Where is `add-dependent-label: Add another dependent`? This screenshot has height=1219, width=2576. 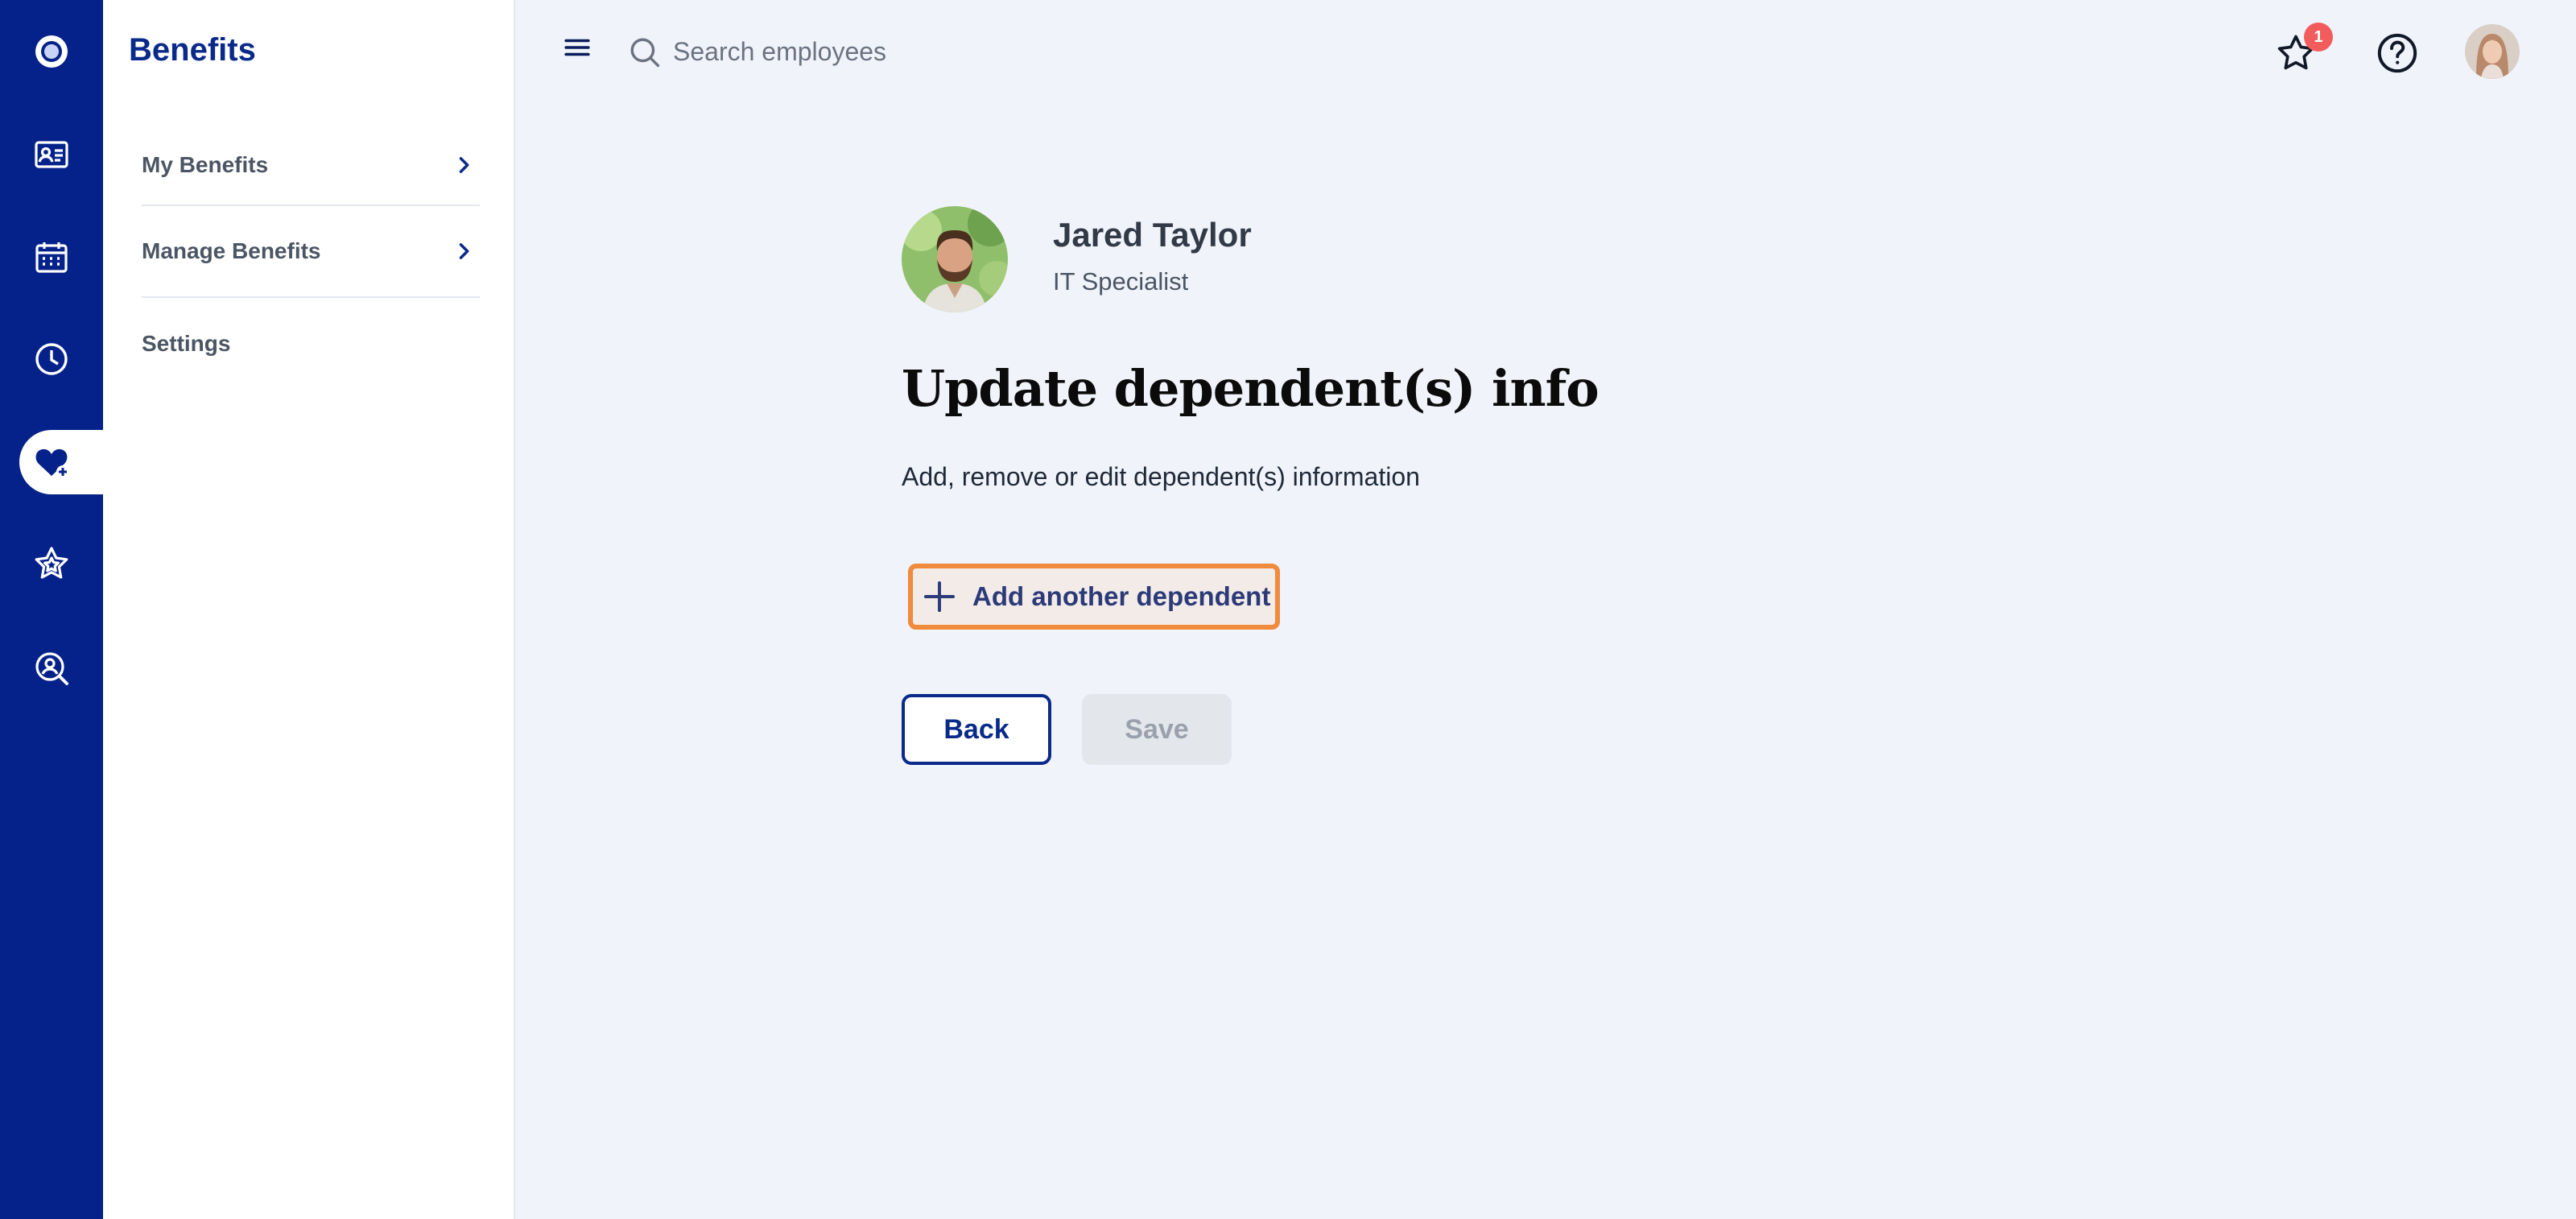 add-dependent-label: Add another dependent is located at coordinates (1121, 596).